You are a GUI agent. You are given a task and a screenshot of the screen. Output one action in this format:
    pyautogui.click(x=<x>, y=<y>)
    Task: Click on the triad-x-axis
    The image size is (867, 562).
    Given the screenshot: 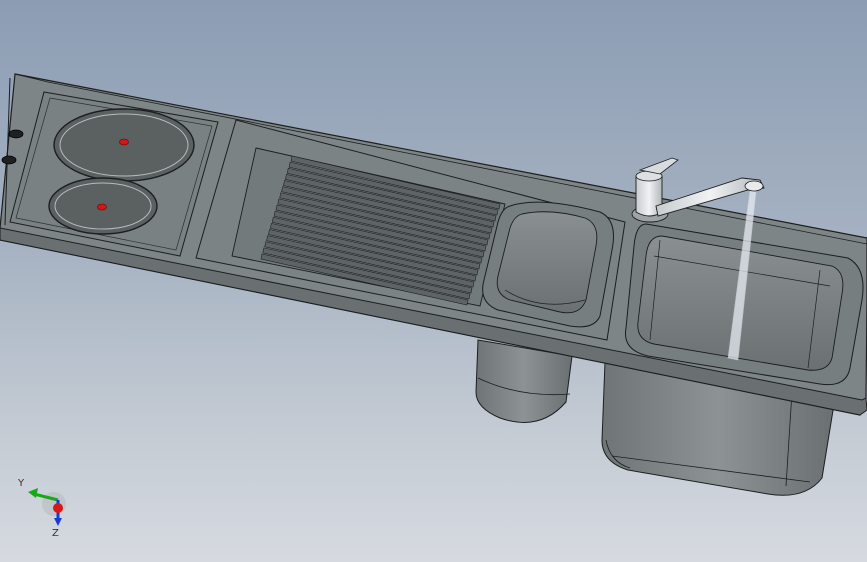 What is the action you would take?
    pyautogui.click(x=58, y=508)
    